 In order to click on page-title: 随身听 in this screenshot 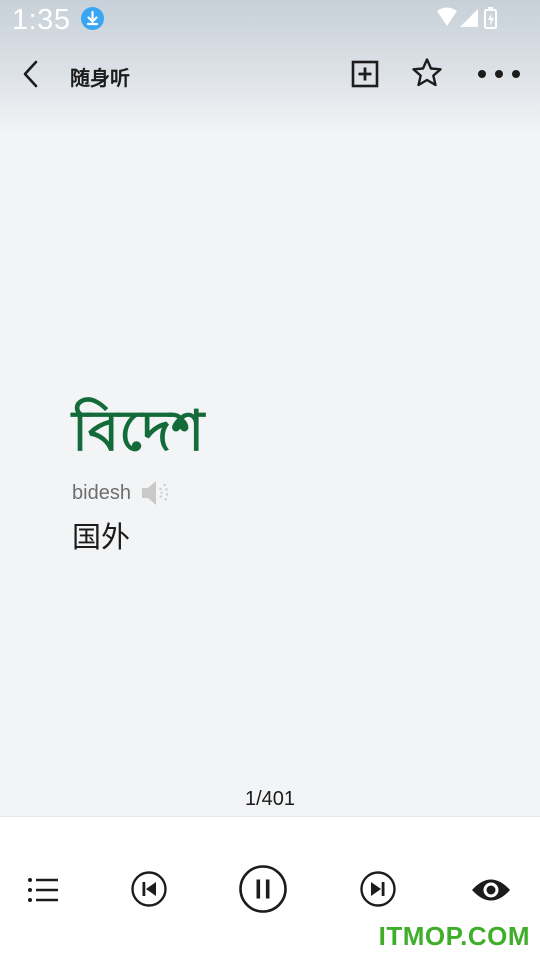, I will do `click(100, 79)`.